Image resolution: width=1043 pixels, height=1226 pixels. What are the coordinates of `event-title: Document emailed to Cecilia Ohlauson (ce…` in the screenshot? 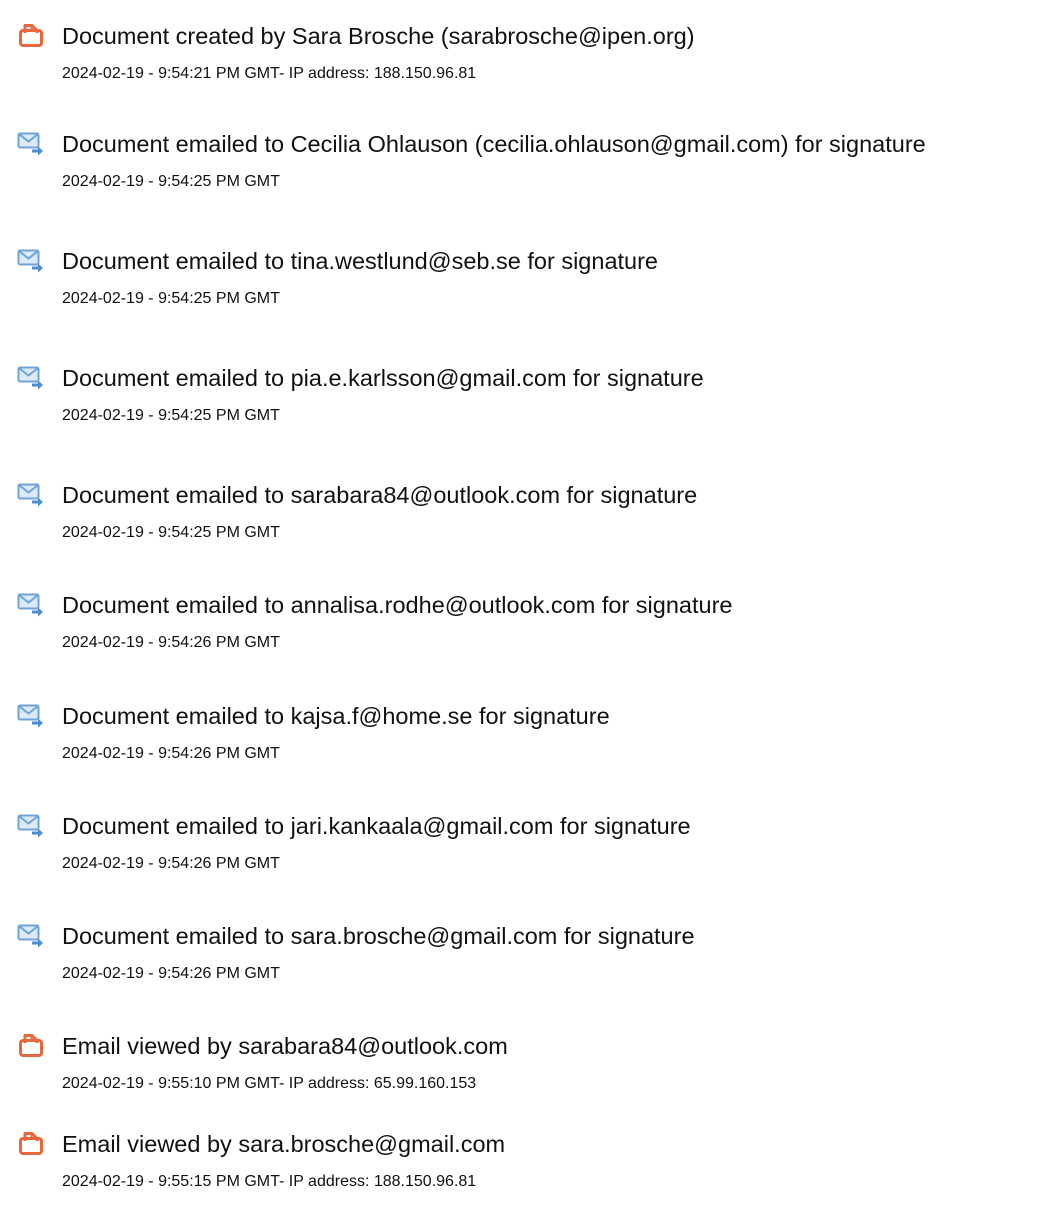 It's located at (494, 144).